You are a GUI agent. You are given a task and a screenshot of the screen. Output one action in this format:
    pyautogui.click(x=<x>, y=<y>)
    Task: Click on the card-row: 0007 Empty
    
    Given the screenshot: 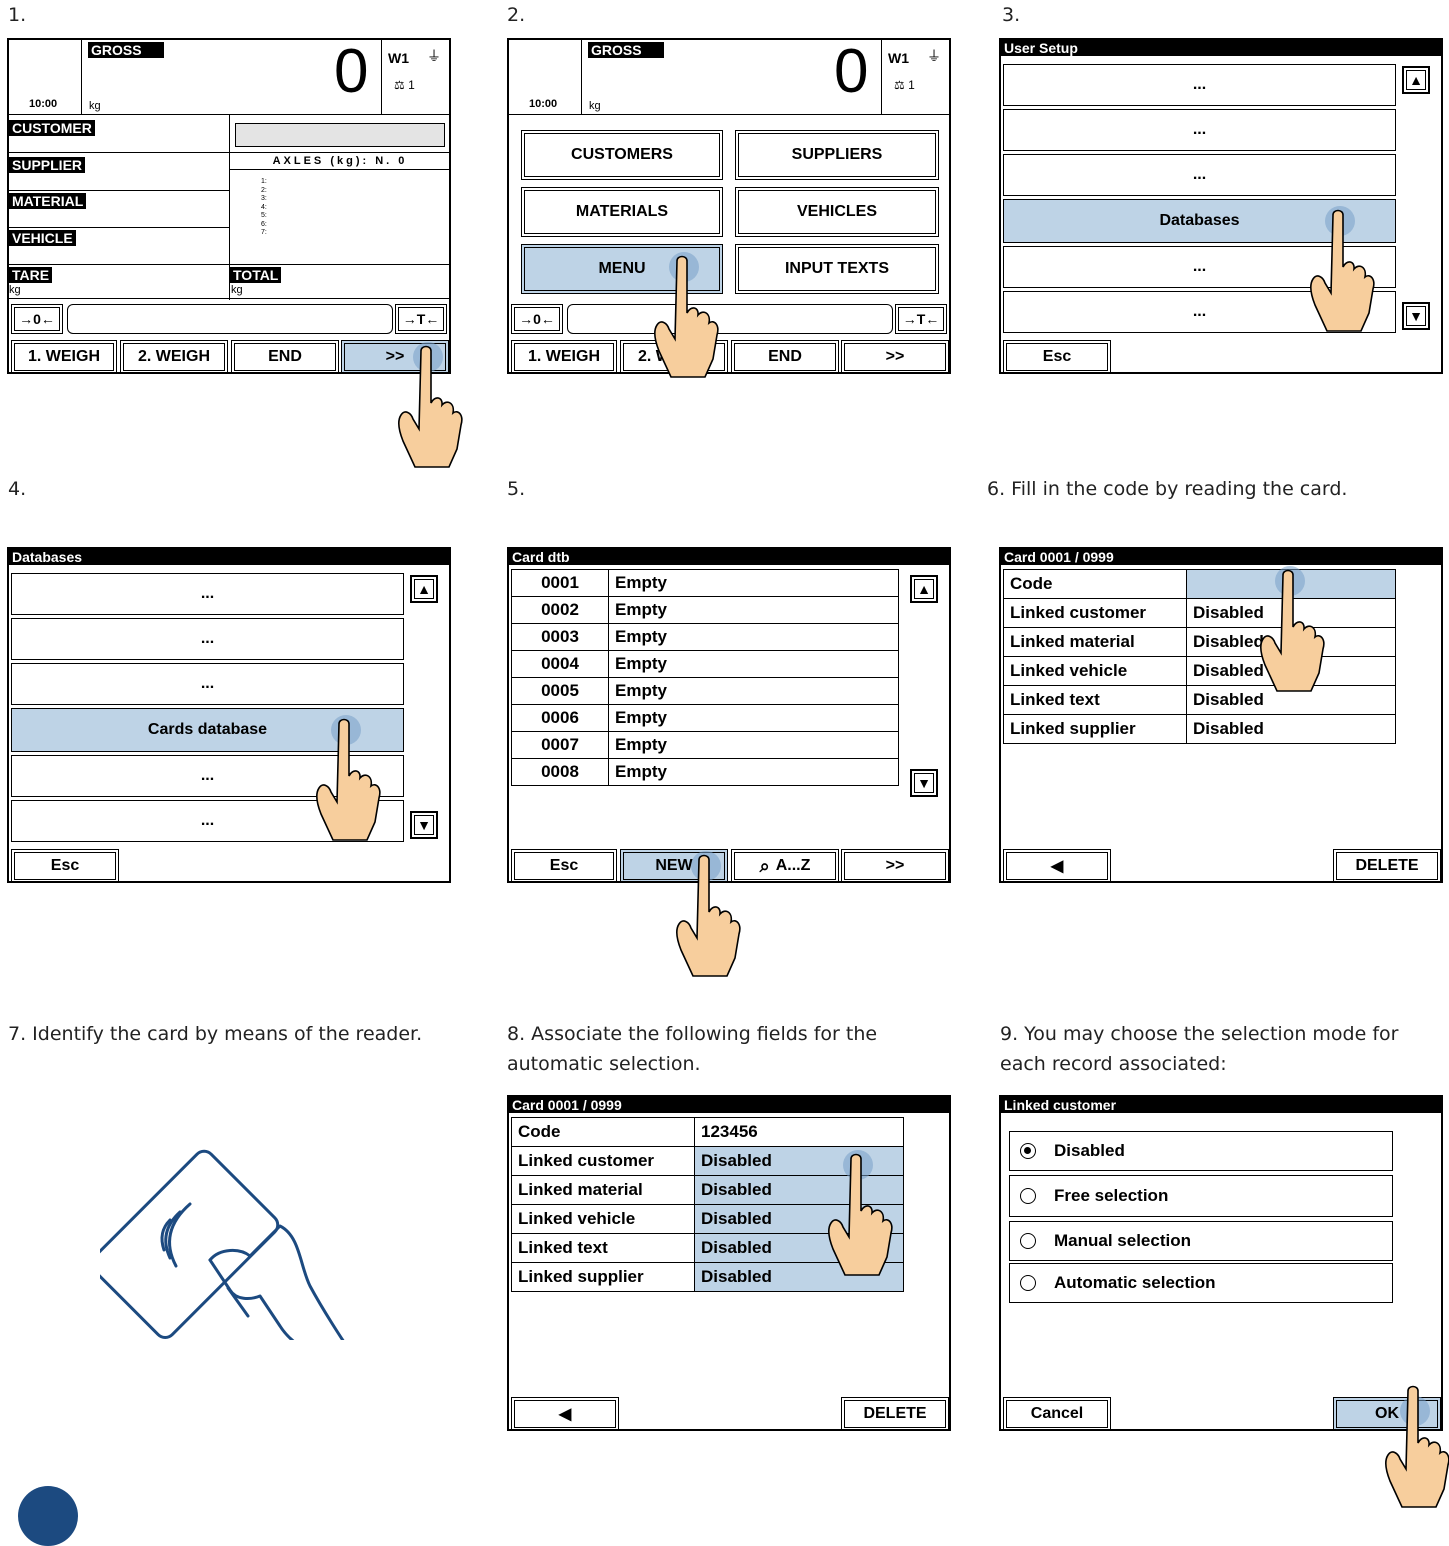 What is the action you would take?
    pyautogui.click(x=705, y=745)
    